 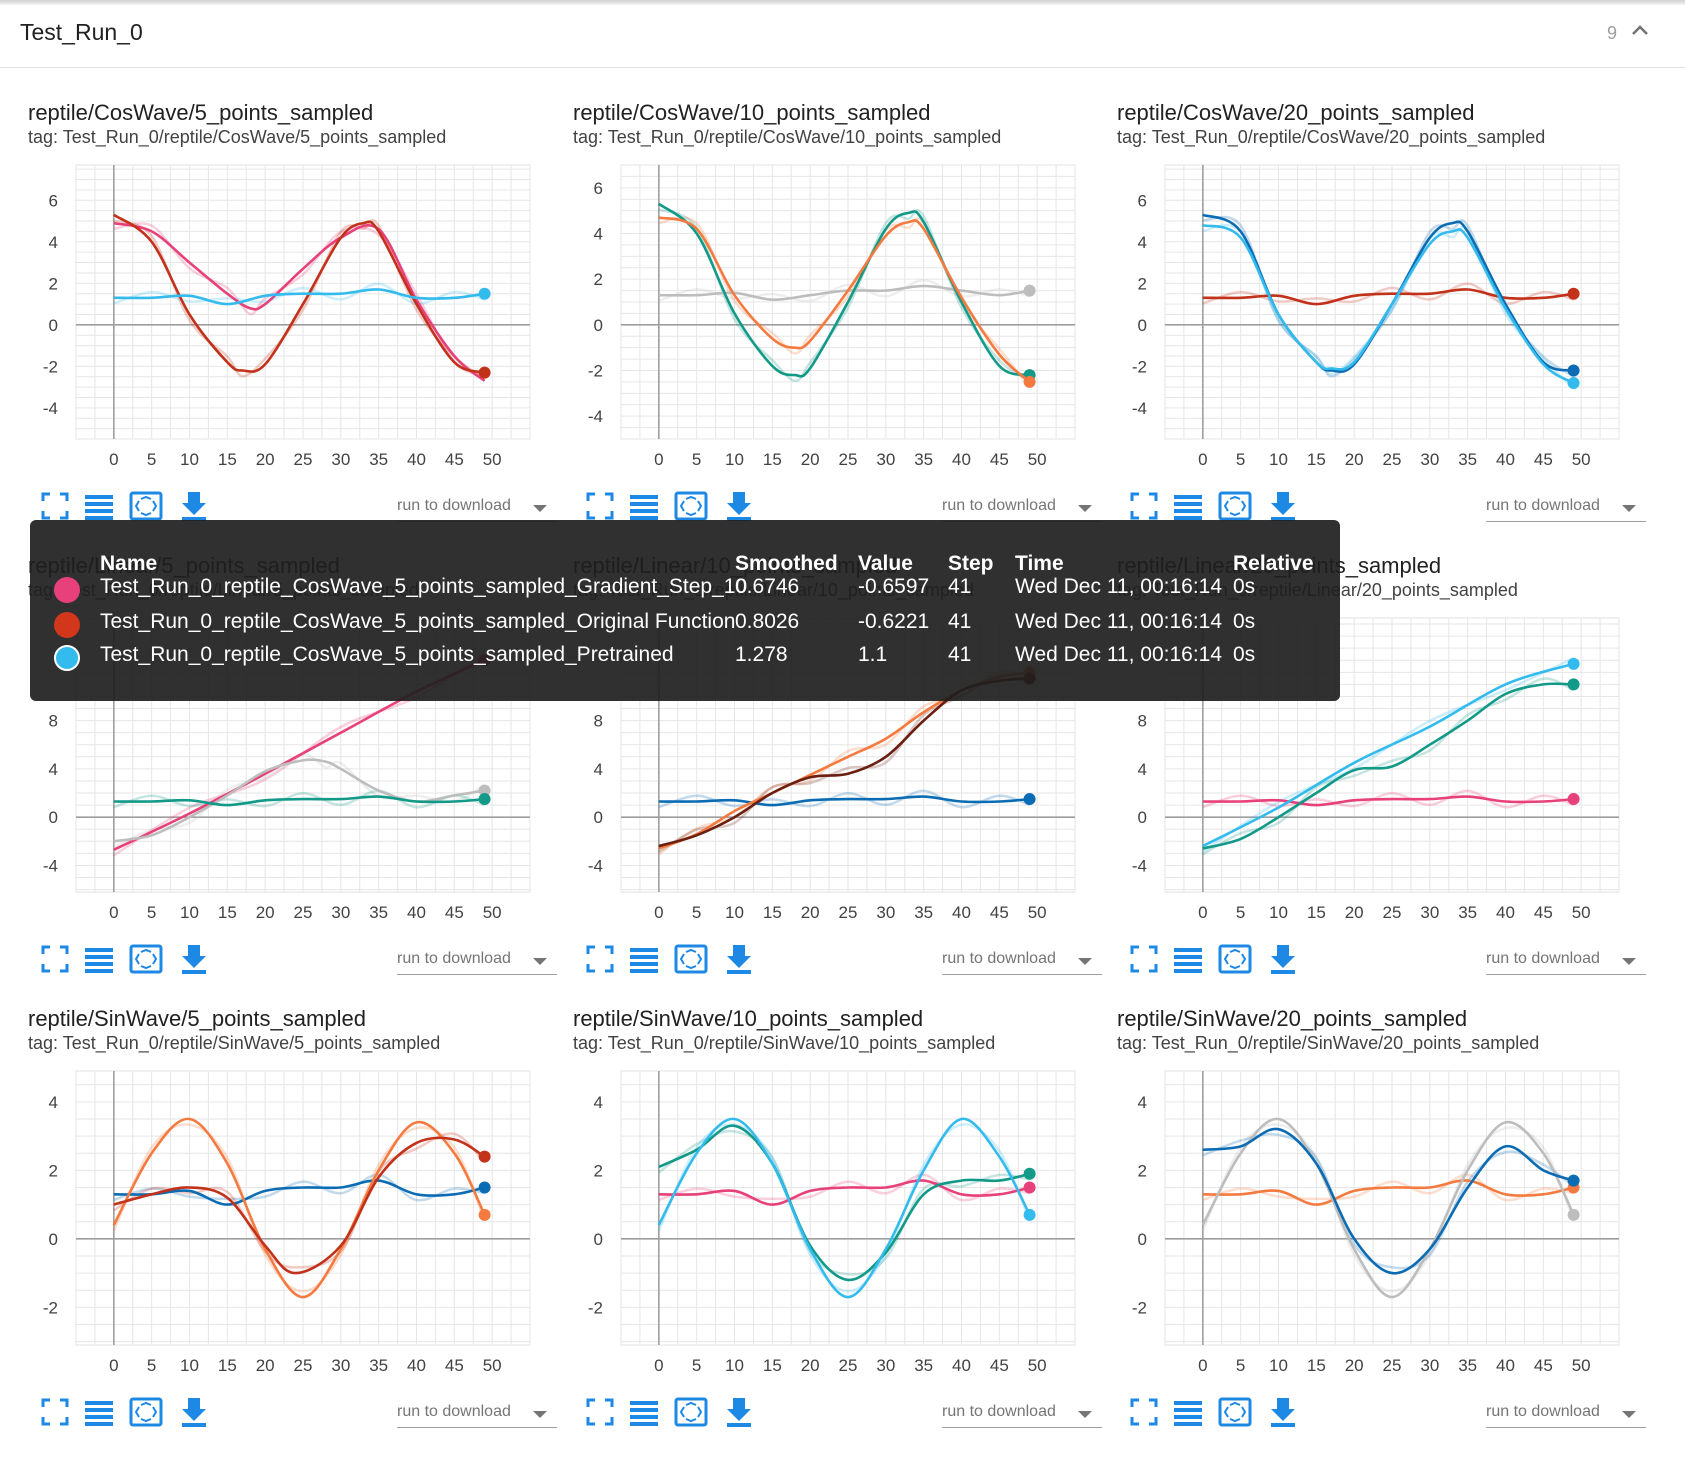 What do you see at coordinates (1037, 459) in the screenshot?
I see `x-tick-label: 50` at bounding box center [1037, 459].